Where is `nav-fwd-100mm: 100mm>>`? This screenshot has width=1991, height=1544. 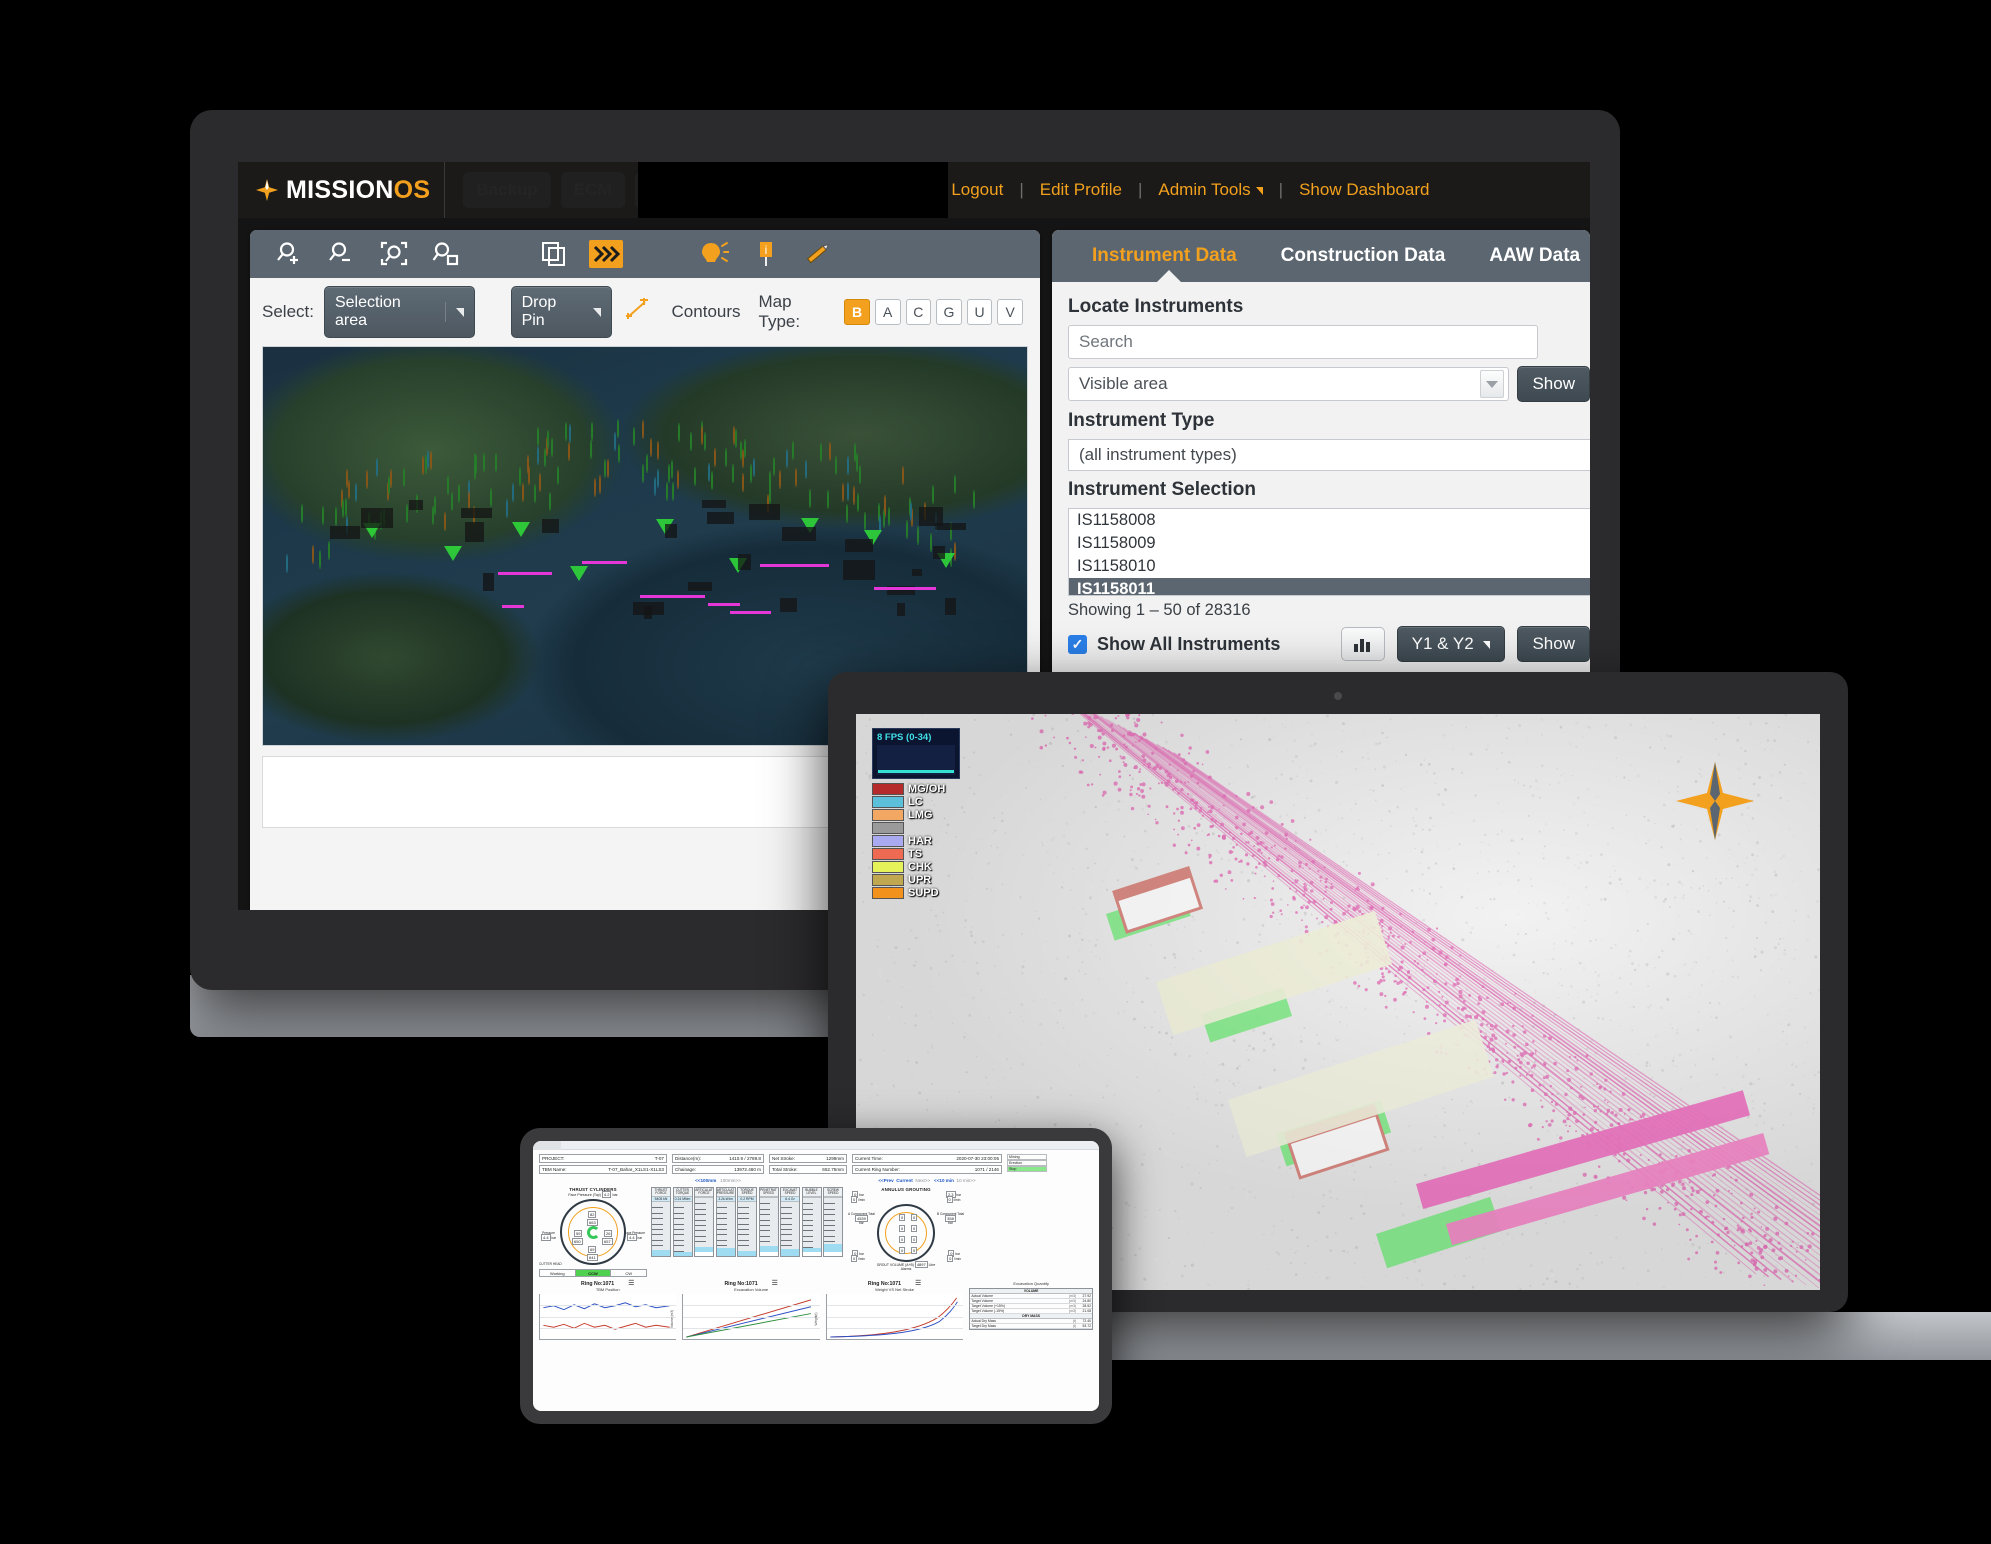
nav-fwd-100mm: 100mm>> is located at coordinates (730, 1180).